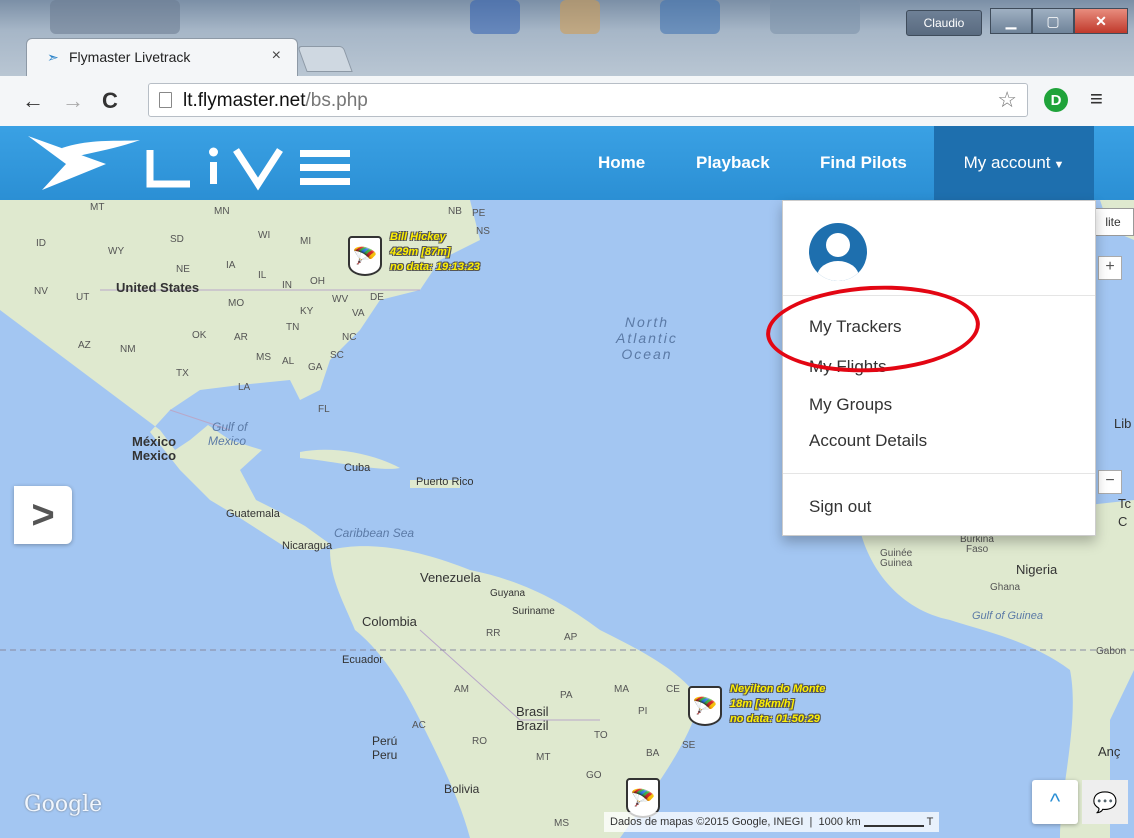 This screenshot has width=1134, height=838. What do you see at coordinates (508, 593) in the screenshot?
I see `map-label: Guyana` at bounding box center [508, 593].